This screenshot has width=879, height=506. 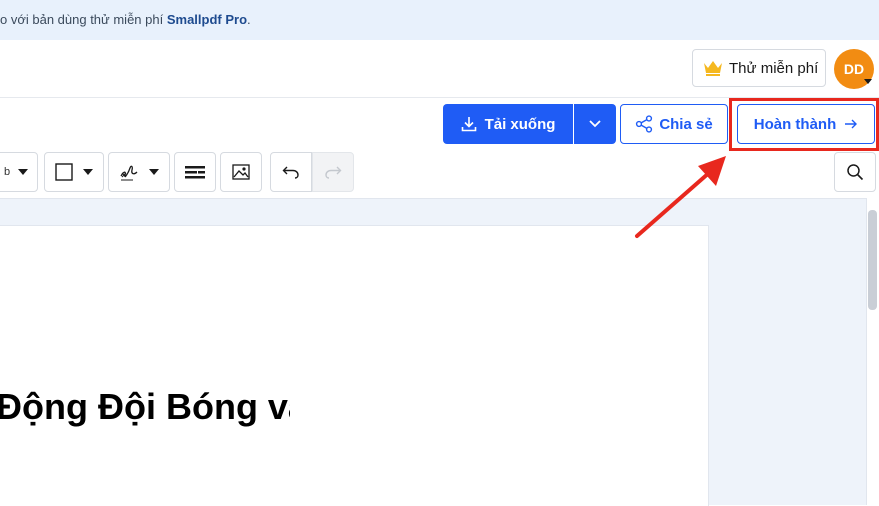 I want to click on top-bar: Thử miễn phí DD, so click(x=439, y=69).